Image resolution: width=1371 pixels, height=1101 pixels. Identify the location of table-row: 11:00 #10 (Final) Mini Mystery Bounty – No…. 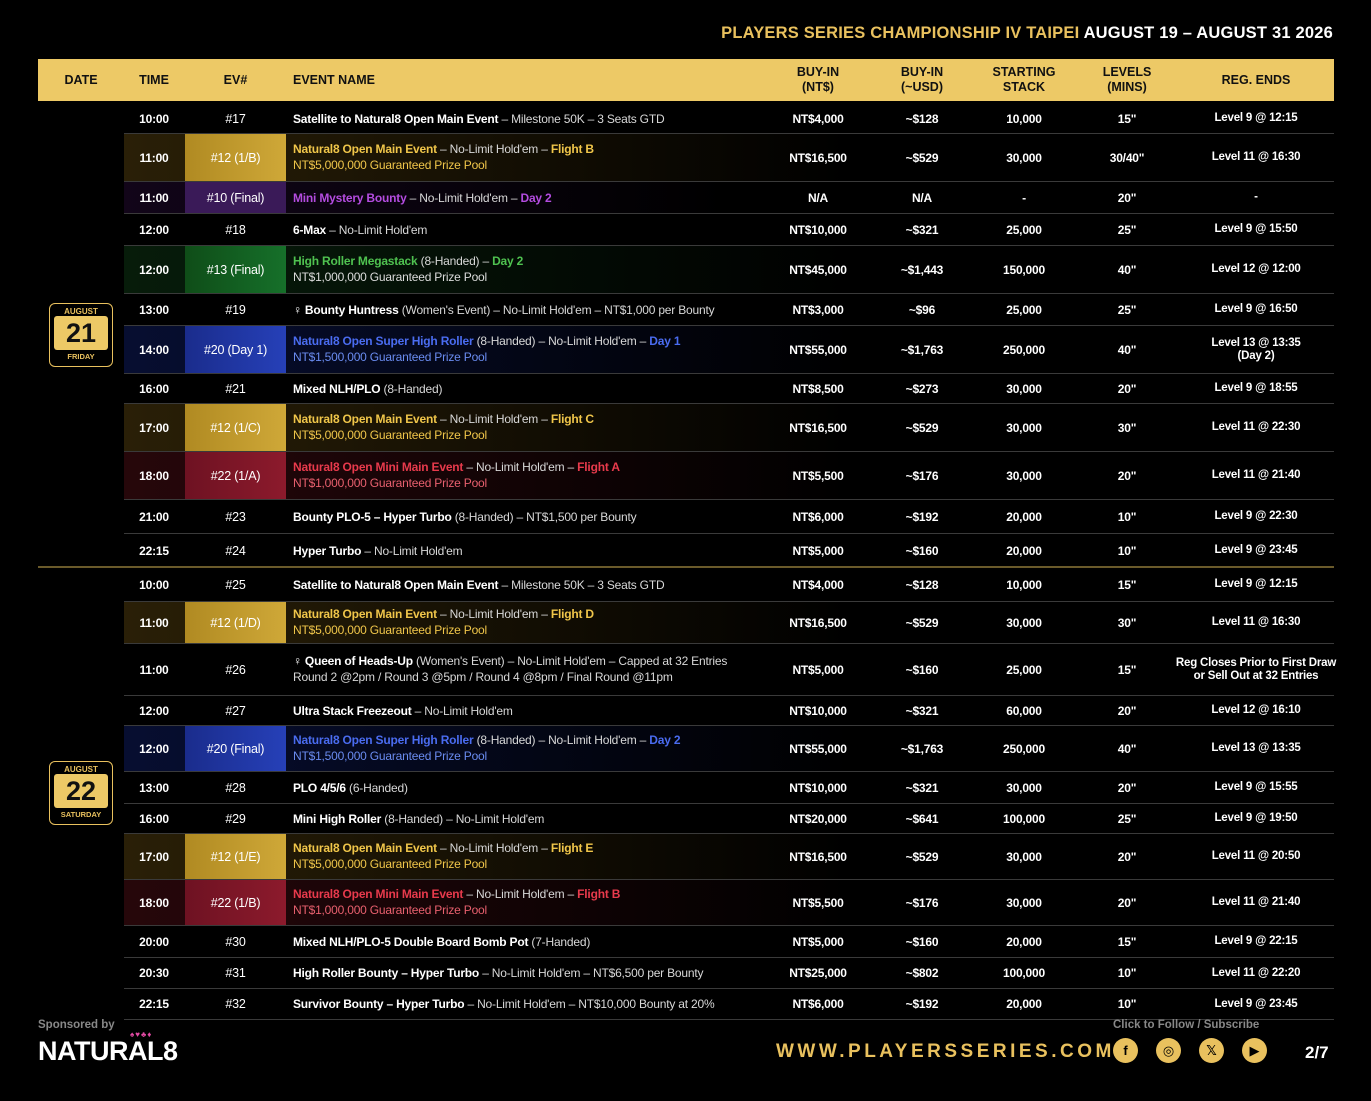
(729, 198).